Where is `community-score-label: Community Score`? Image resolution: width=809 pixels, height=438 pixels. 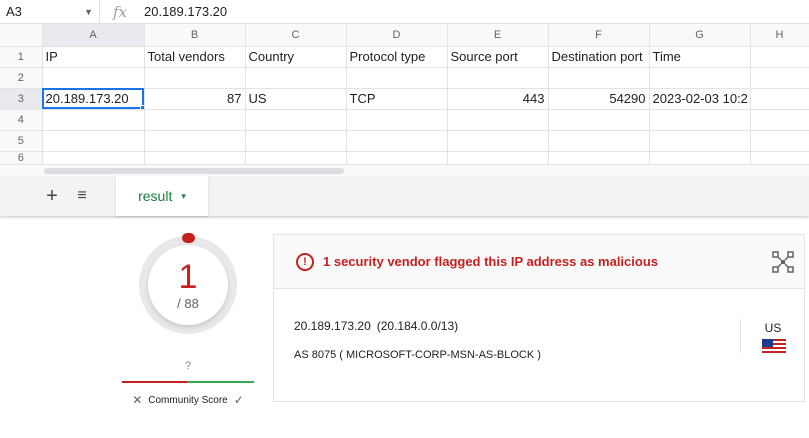 community-score-label: Community Score is located at coordinates (188, 400).